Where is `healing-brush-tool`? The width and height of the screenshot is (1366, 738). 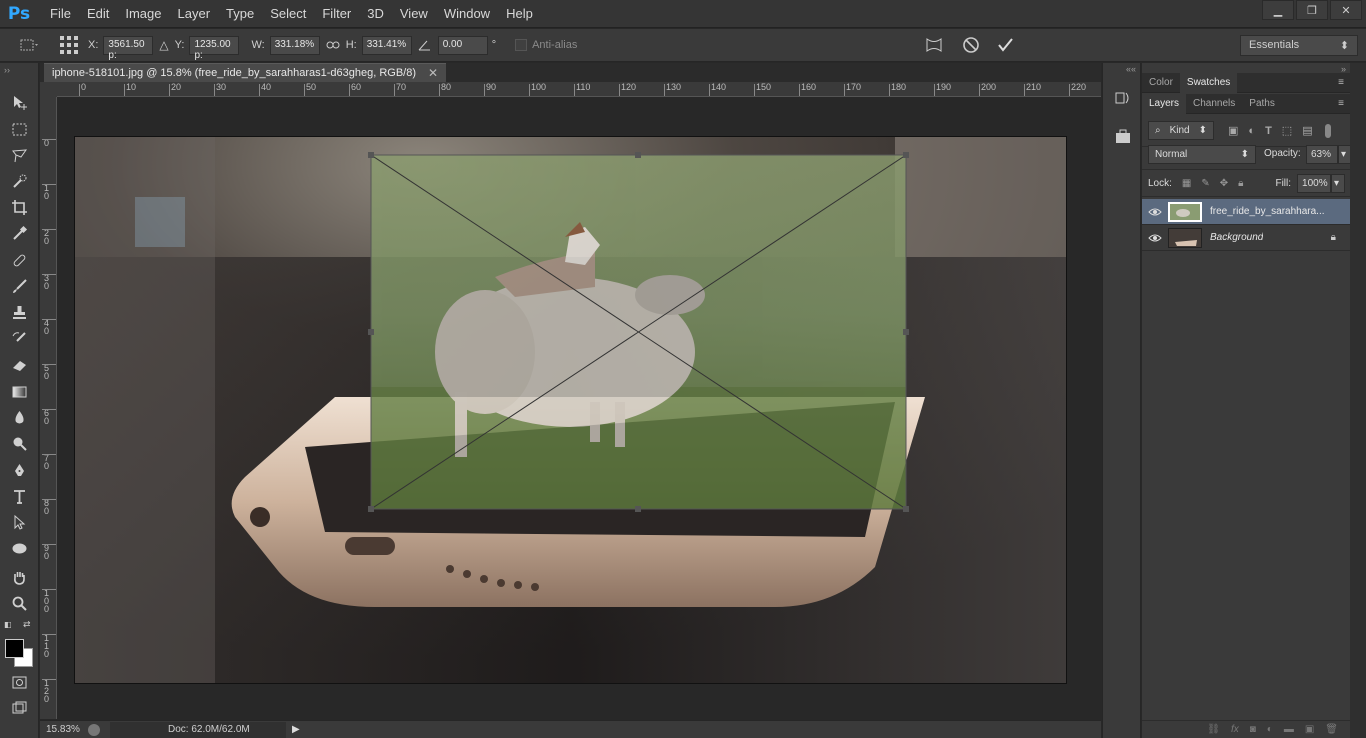 healing-brush-tool is located at coordinates (19, 260).